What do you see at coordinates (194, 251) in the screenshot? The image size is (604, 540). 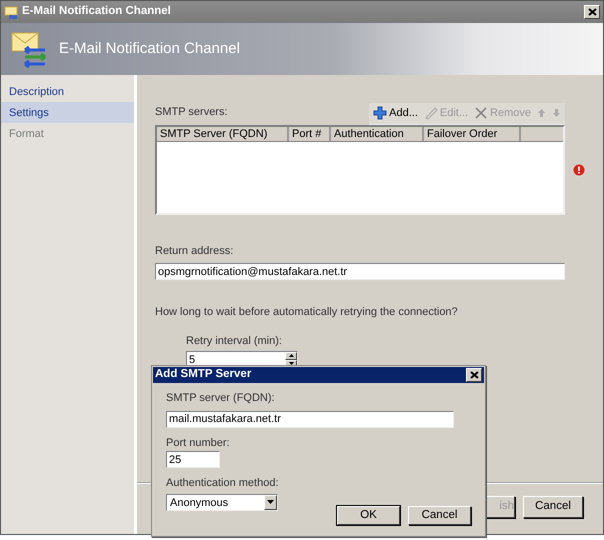 I see `field-label: Return address:` at bounding box center [194, 251].